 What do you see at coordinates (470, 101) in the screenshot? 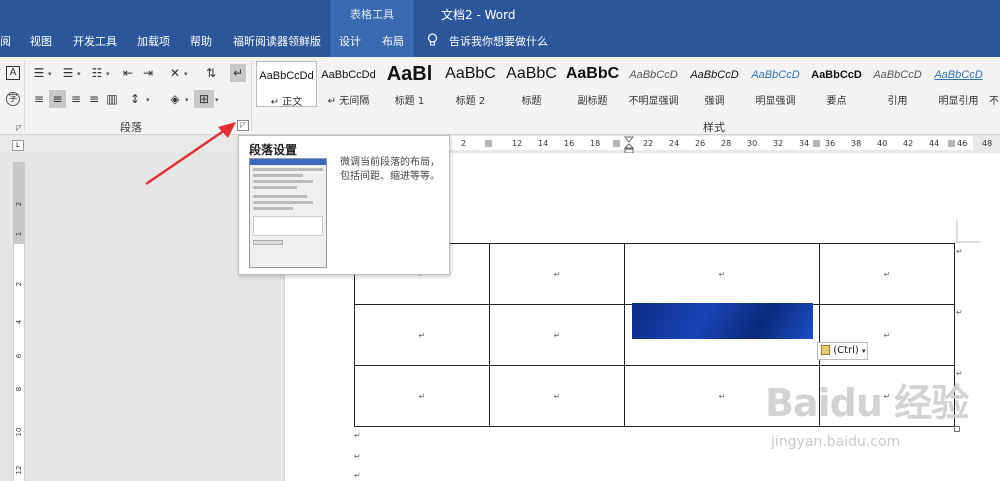
I see `style-name: 标题 2` at bounding box center [470, 101].